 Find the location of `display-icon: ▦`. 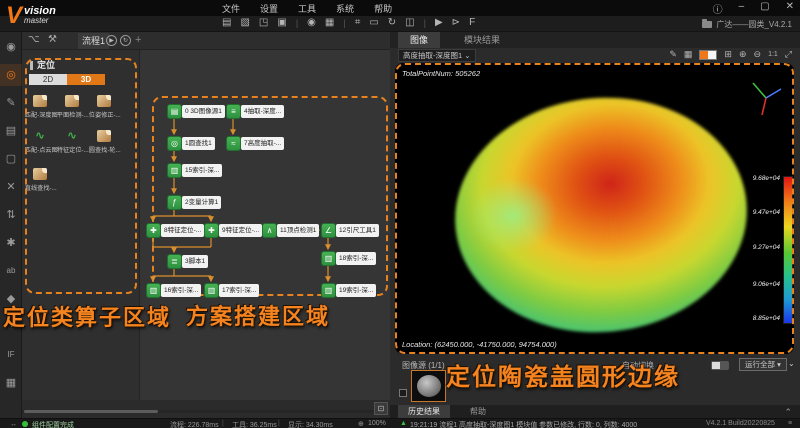

display-icon: ▦ is located at coordinates (11, 383).